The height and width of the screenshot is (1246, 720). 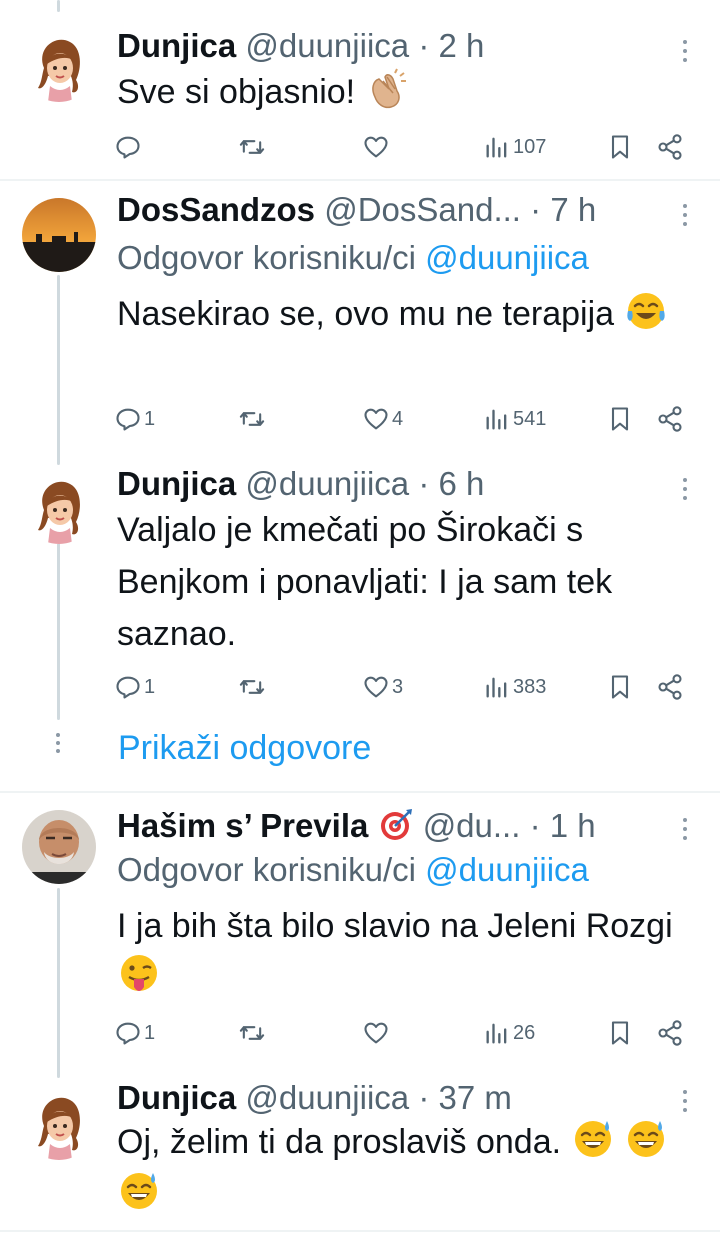 What do you see at coordinates (496, 687) in the screenshot?
I see `views-icon` at bounding box center [496, 687].